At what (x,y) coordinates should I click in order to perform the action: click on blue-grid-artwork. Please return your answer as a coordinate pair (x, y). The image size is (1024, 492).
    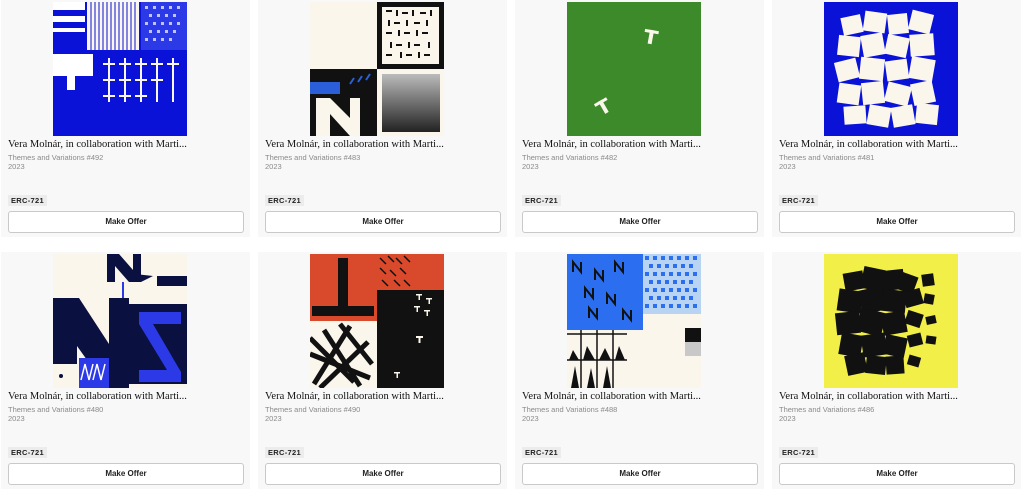
    Looking at the image, I should click on (120, 69).